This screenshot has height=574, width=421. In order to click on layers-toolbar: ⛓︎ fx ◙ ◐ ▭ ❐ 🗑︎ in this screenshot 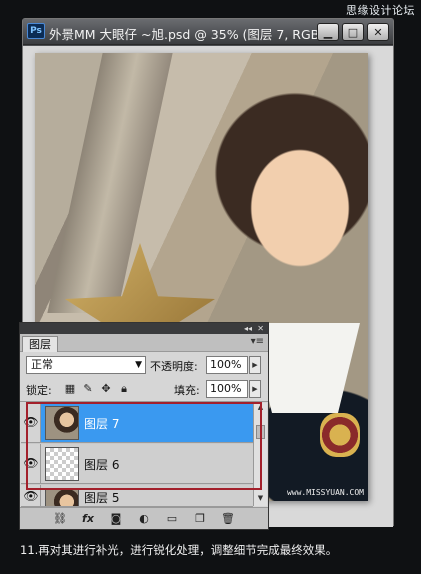, I will do `click(144, 518)`.